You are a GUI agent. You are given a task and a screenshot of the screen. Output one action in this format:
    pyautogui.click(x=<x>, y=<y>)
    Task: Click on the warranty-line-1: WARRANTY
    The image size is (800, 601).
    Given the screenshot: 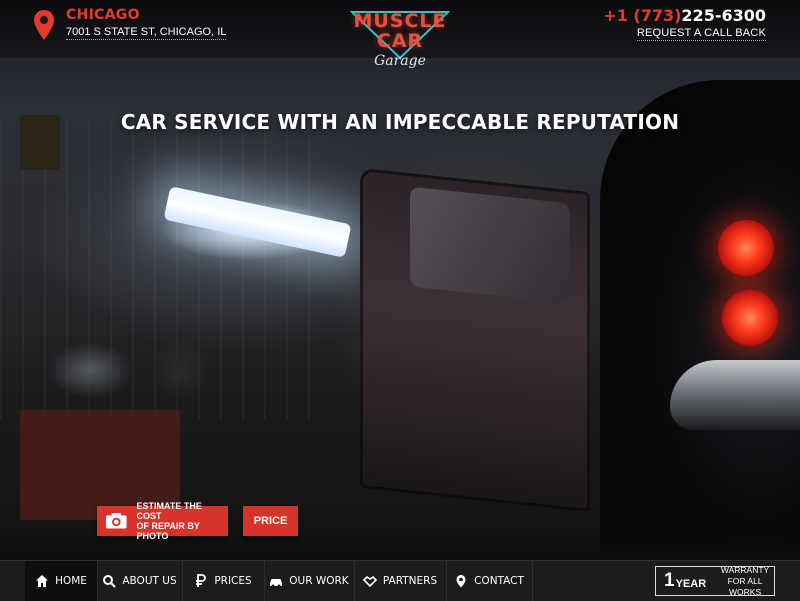 What is the action you would take?
    pyautogui.click(x=745, y=569)
    